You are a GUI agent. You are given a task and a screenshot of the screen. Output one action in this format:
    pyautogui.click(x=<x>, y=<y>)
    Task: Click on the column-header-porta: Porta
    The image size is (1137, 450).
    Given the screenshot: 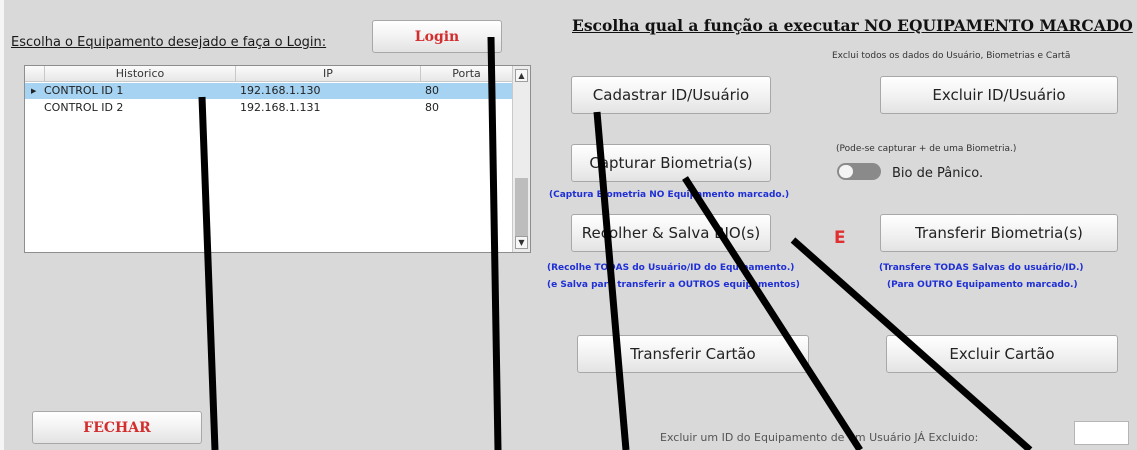 What is the action you would take?
    pyautogui.click(x=467, y=74)
    